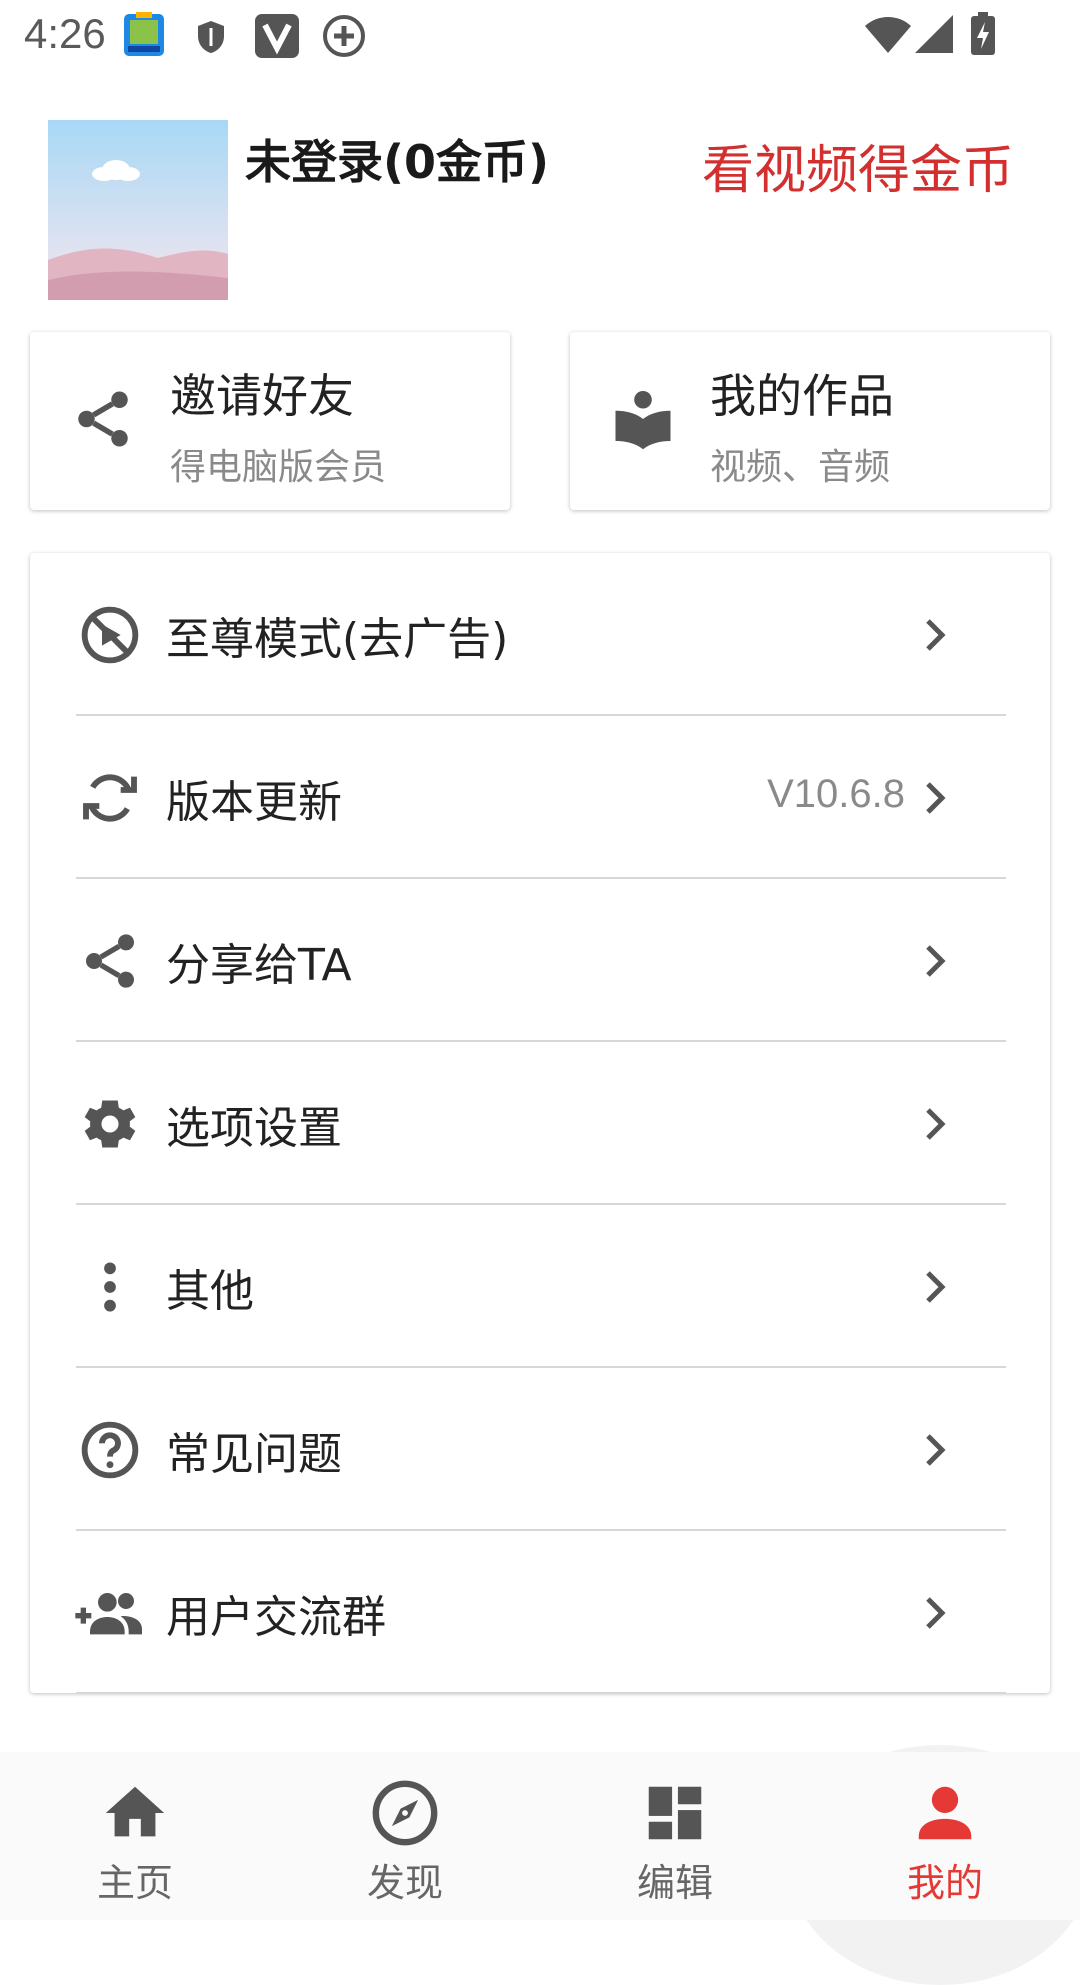 The width and height of the screenshot is (1080, 1985). Describe the element at coordinates (144, 35) in the screenshot. I see `app-calendar-icon` at that location.